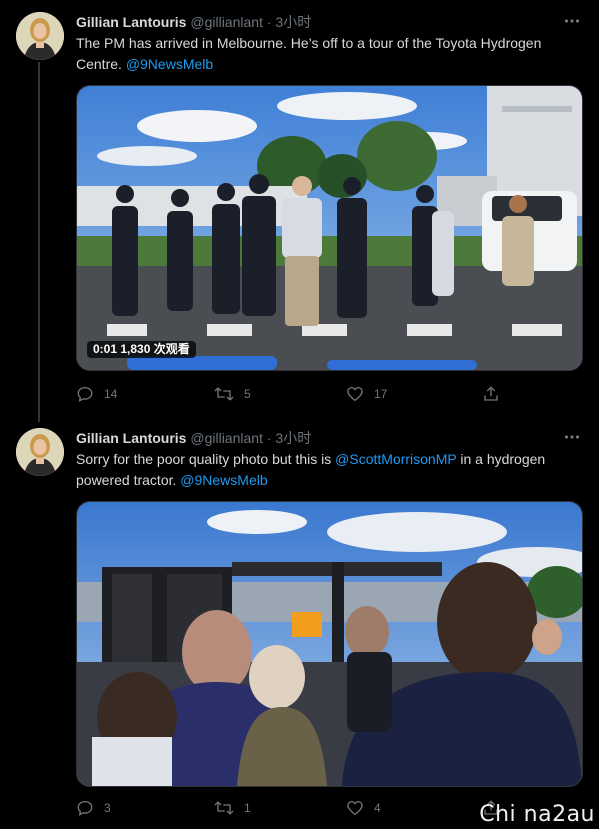 Image resolution: width=599 pixels, height=829 pixels. Describe the element at coordinates (381, 394) in the screenshot. I see `like-count: 17` at that location.